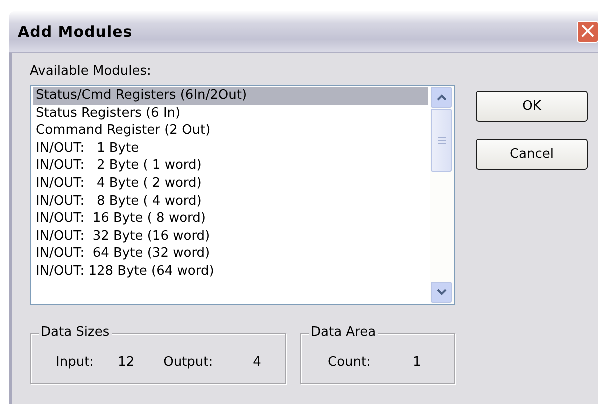 This screenshot has width=598, height=404. Describe the element at coordinates (349, 362) in the screenshot. I see `count-label: Count:` at that location.